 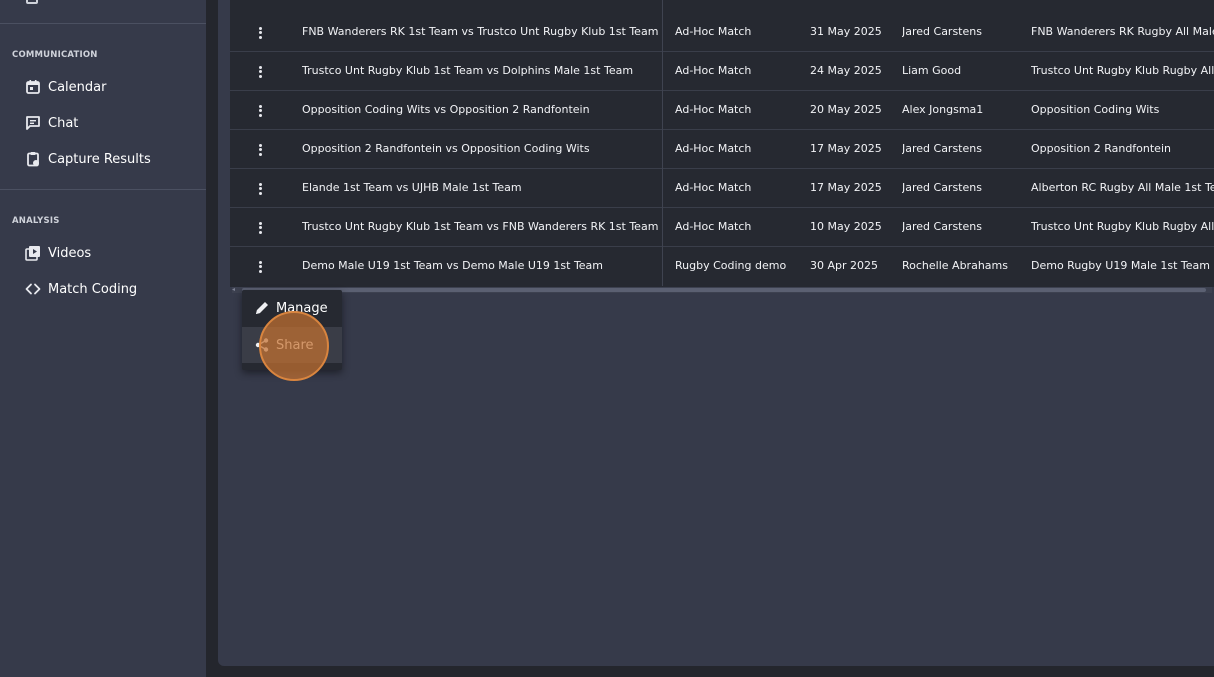 I want to click on sidebar-divider, so click(x=103, y=189).